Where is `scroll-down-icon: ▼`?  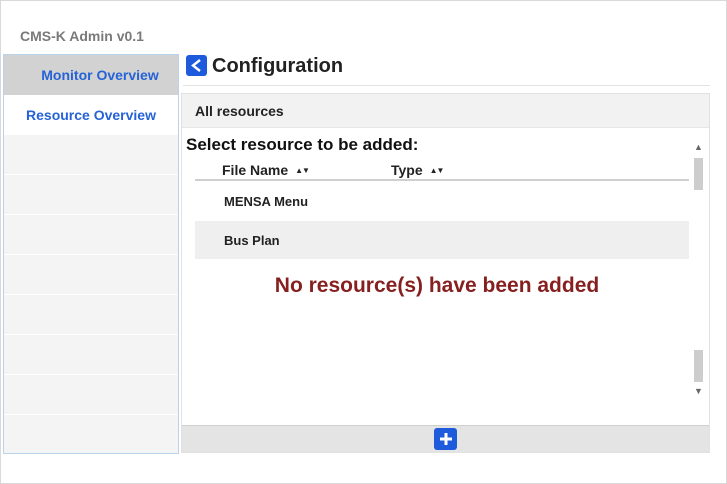 scroll-down-icon: ▼ is located at coordinates (698, 391).